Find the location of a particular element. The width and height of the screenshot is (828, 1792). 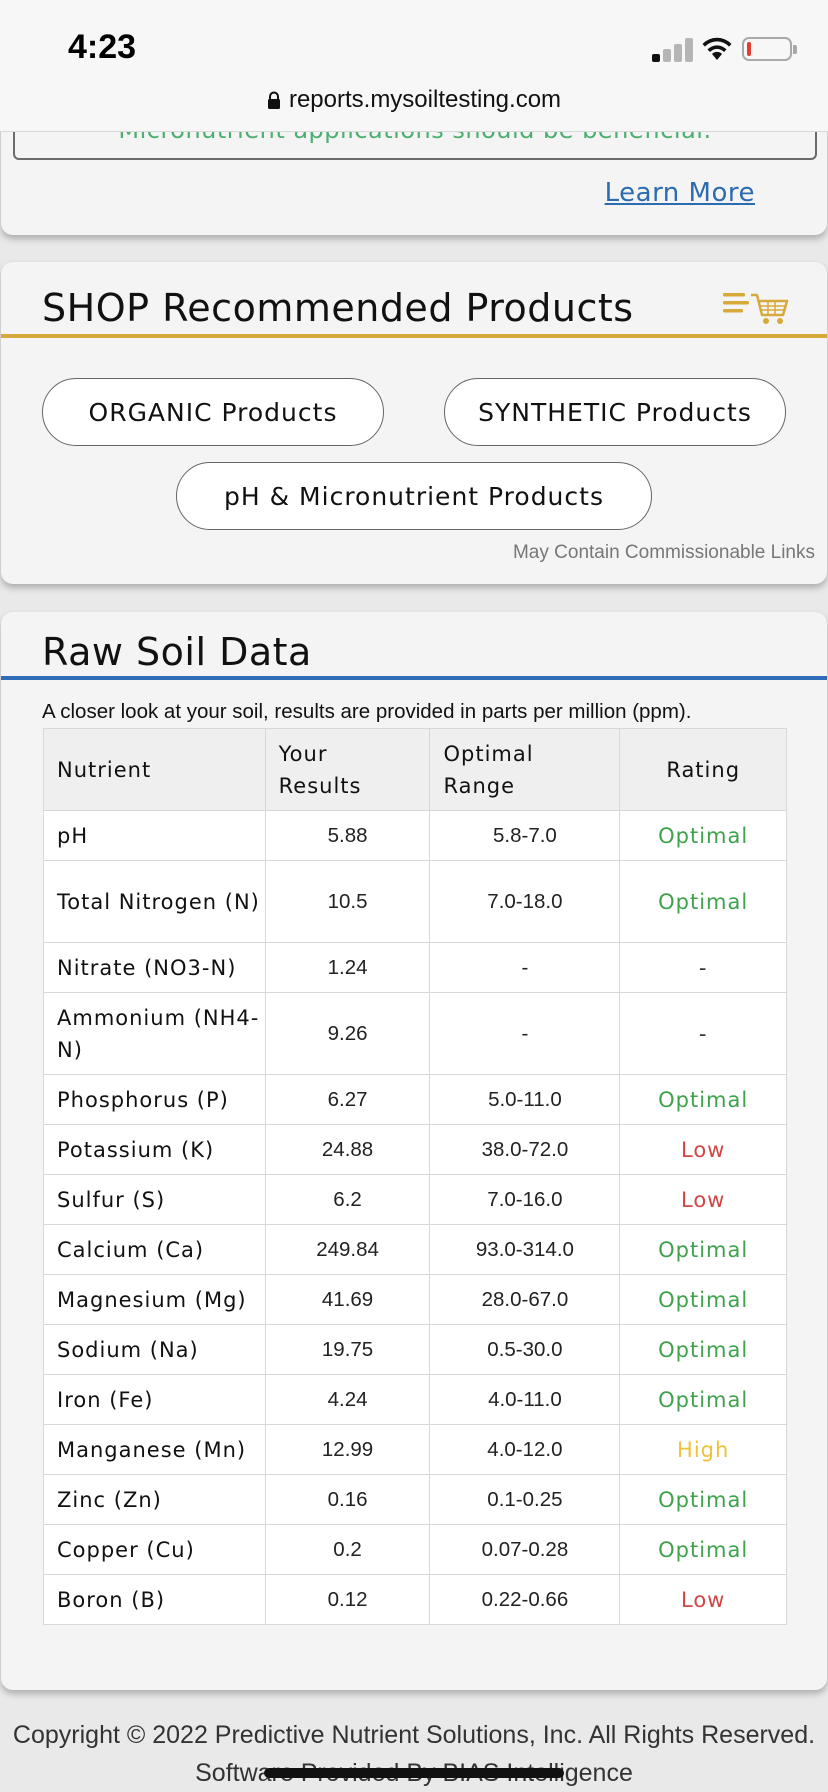

header-your-results: Your Results is located at coordinates (347, 769).